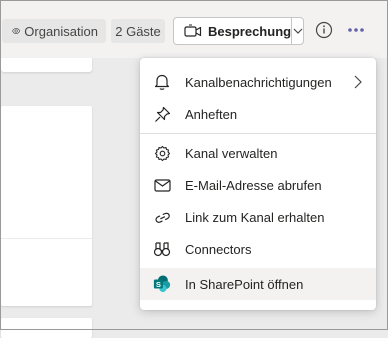 The image size is (388, 338). I want to click on chevron-down-icon, so click(297, 31).